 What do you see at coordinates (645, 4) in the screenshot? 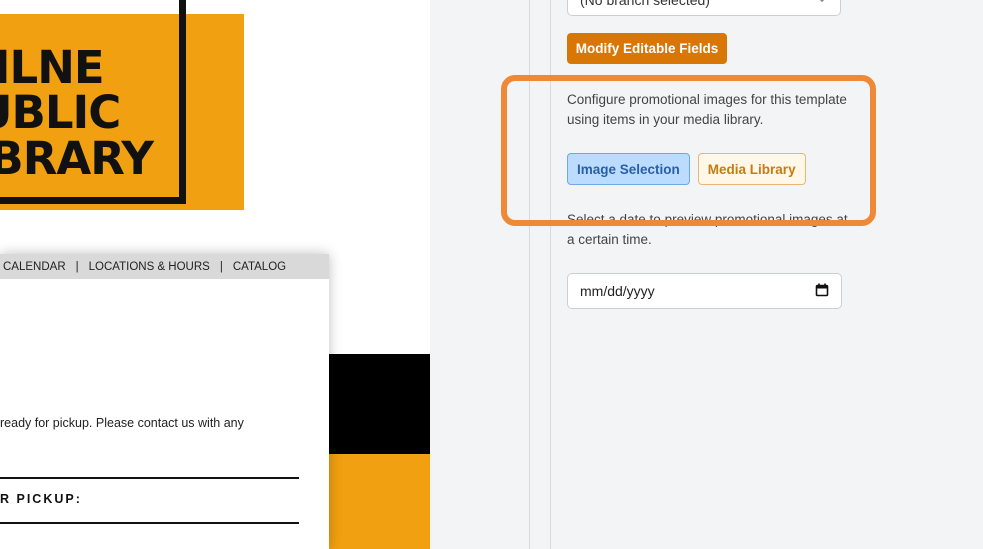
I see `branch-select-value: (No branch selected)` at bounding box center [645, 4].